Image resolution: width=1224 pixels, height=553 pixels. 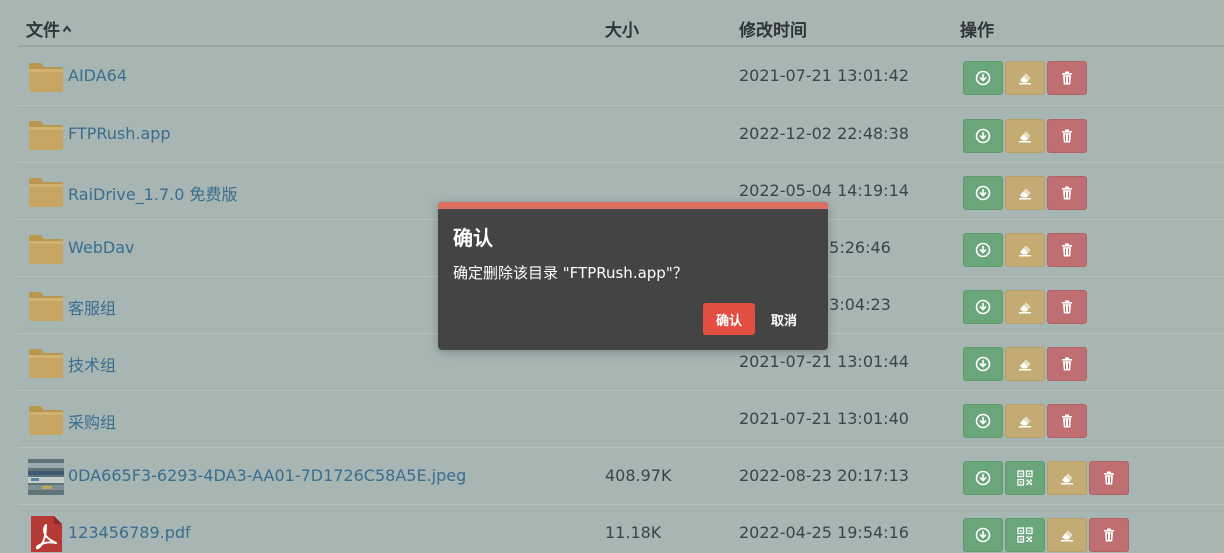 I want to click on file-modified: 2021-07-21 13:01:44, so click(x=824, y=361).